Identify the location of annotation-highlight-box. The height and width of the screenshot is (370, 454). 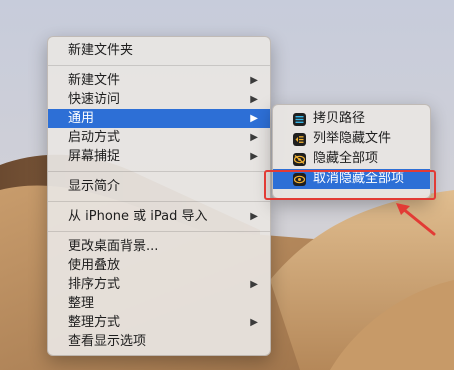
(350, 185).